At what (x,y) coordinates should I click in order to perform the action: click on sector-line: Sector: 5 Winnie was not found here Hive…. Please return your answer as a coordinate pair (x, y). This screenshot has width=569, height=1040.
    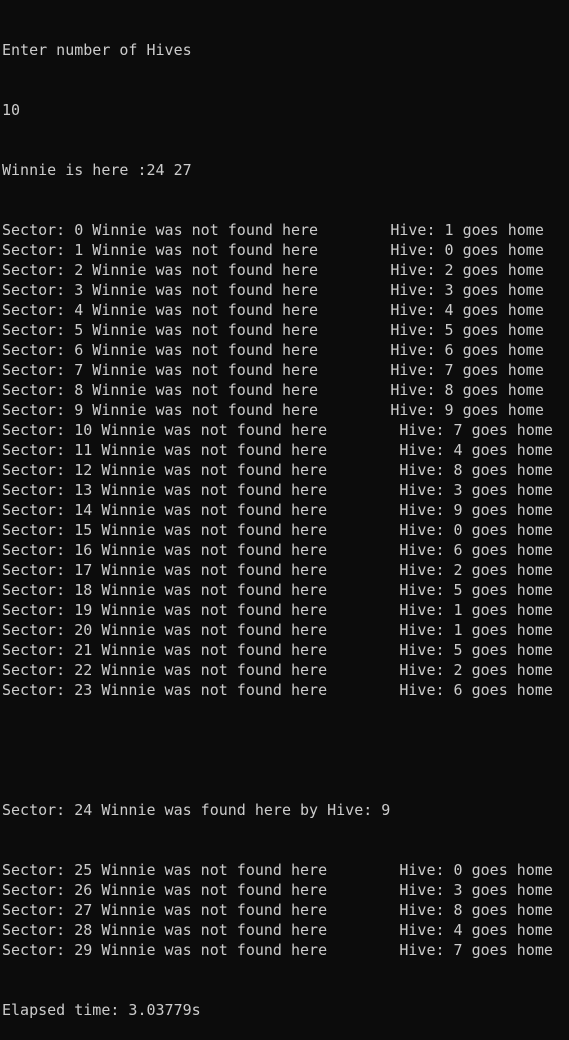
    Looking at the image, I should click on (273, 330).